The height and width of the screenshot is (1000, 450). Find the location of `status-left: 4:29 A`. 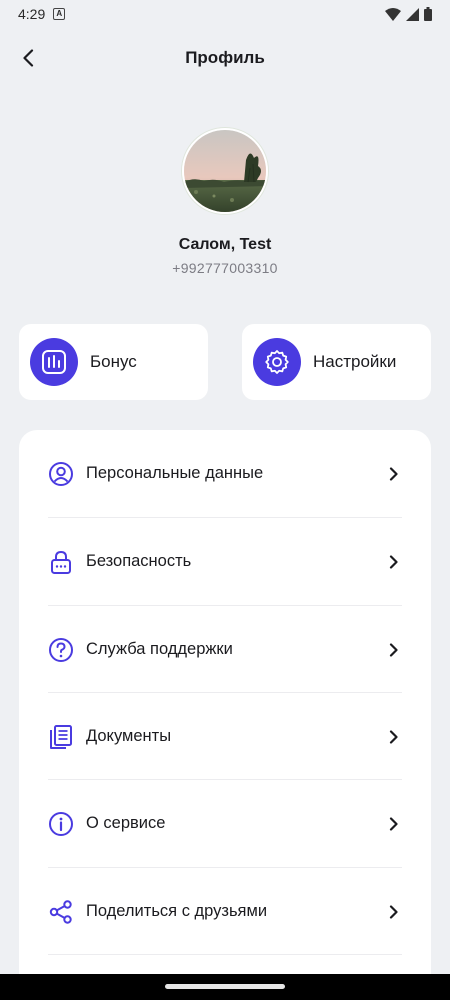

status-left: 4:29 A is located at coordinates (42, 14).